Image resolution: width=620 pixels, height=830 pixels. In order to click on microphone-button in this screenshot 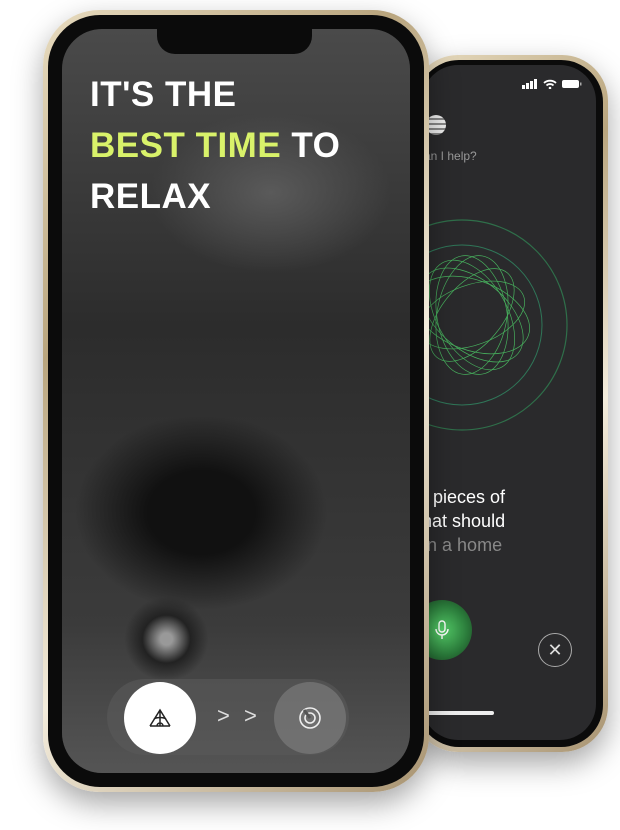, I will do `click(447, 630)`.